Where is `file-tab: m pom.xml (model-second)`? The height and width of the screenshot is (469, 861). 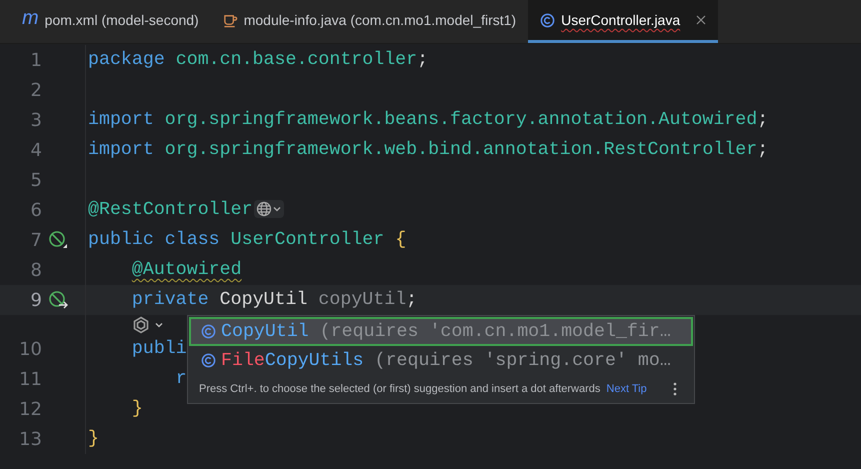
file-tab: m pom.xml (model-second) is located at coordinates (110, 21).